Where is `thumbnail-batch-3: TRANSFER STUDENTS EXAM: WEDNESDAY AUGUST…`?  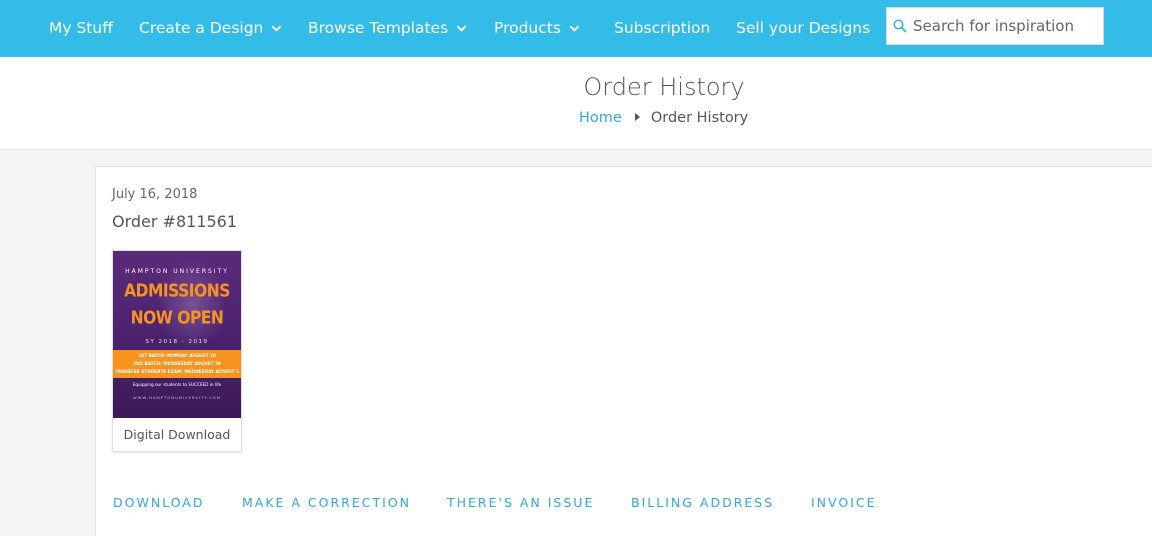
thumbnail-batch-3: TRANSFER STUDENTS EXAM: WEDNESDAY AUGUST… is located at coordinates (177, 371).